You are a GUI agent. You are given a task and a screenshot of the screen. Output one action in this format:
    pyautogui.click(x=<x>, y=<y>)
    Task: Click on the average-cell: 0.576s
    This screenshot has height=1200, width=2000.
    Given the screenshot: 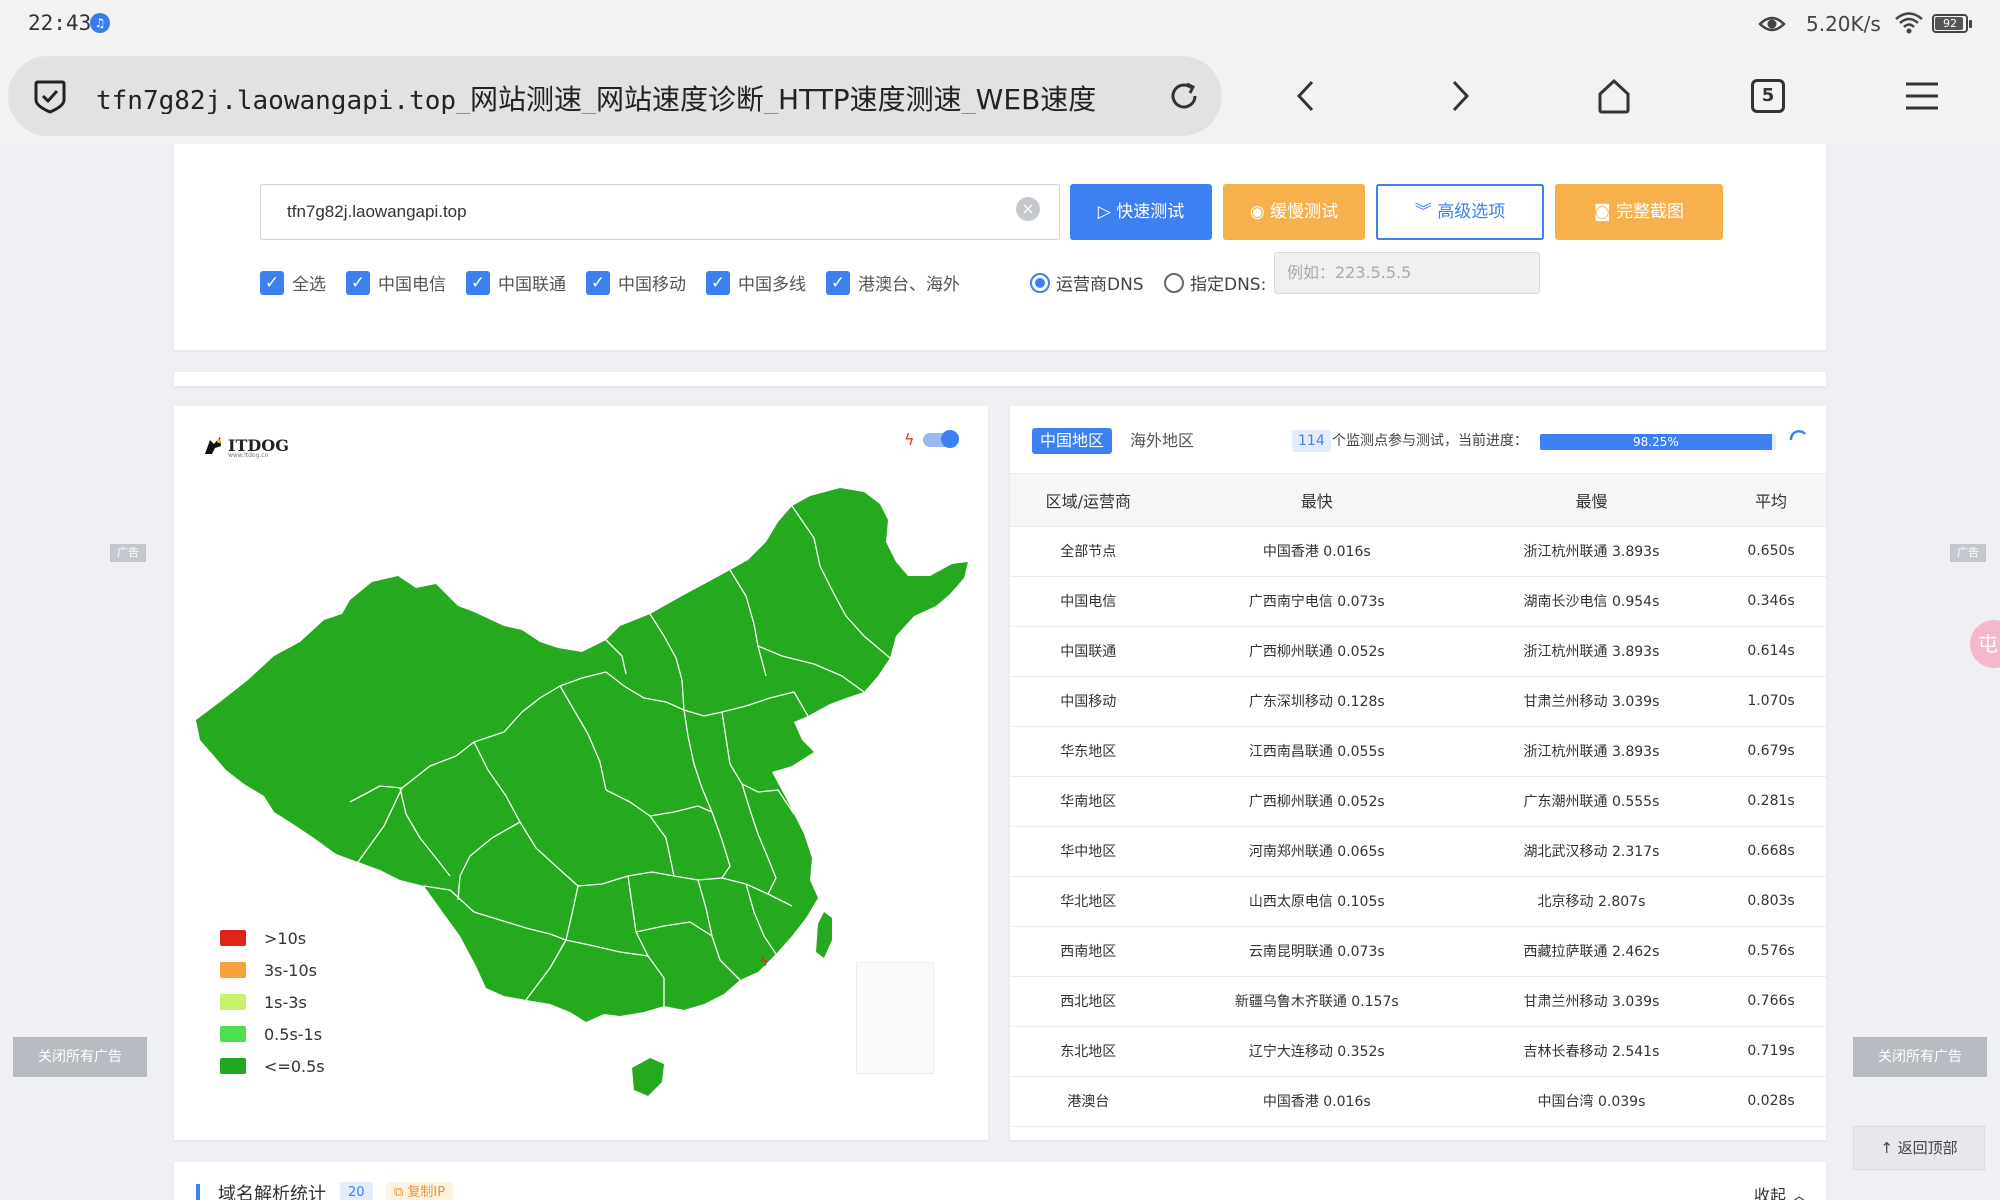 What is the action you would take?
    pyautogui.click(x=1771, y=951)
    